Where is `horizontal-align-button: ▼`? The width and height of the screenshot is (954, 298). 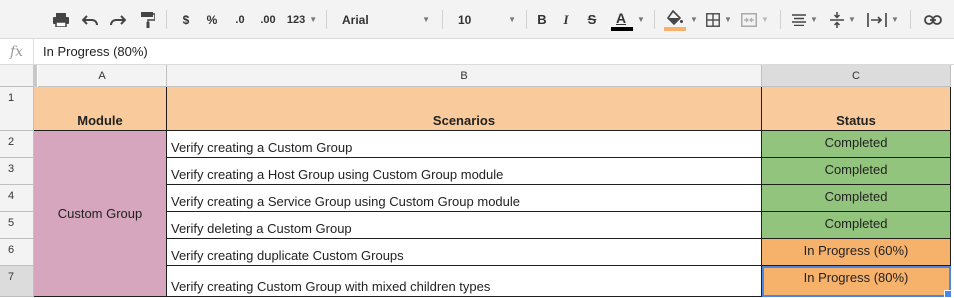 horizontal-align-button: ▼ is located at coordinates (805, 19).